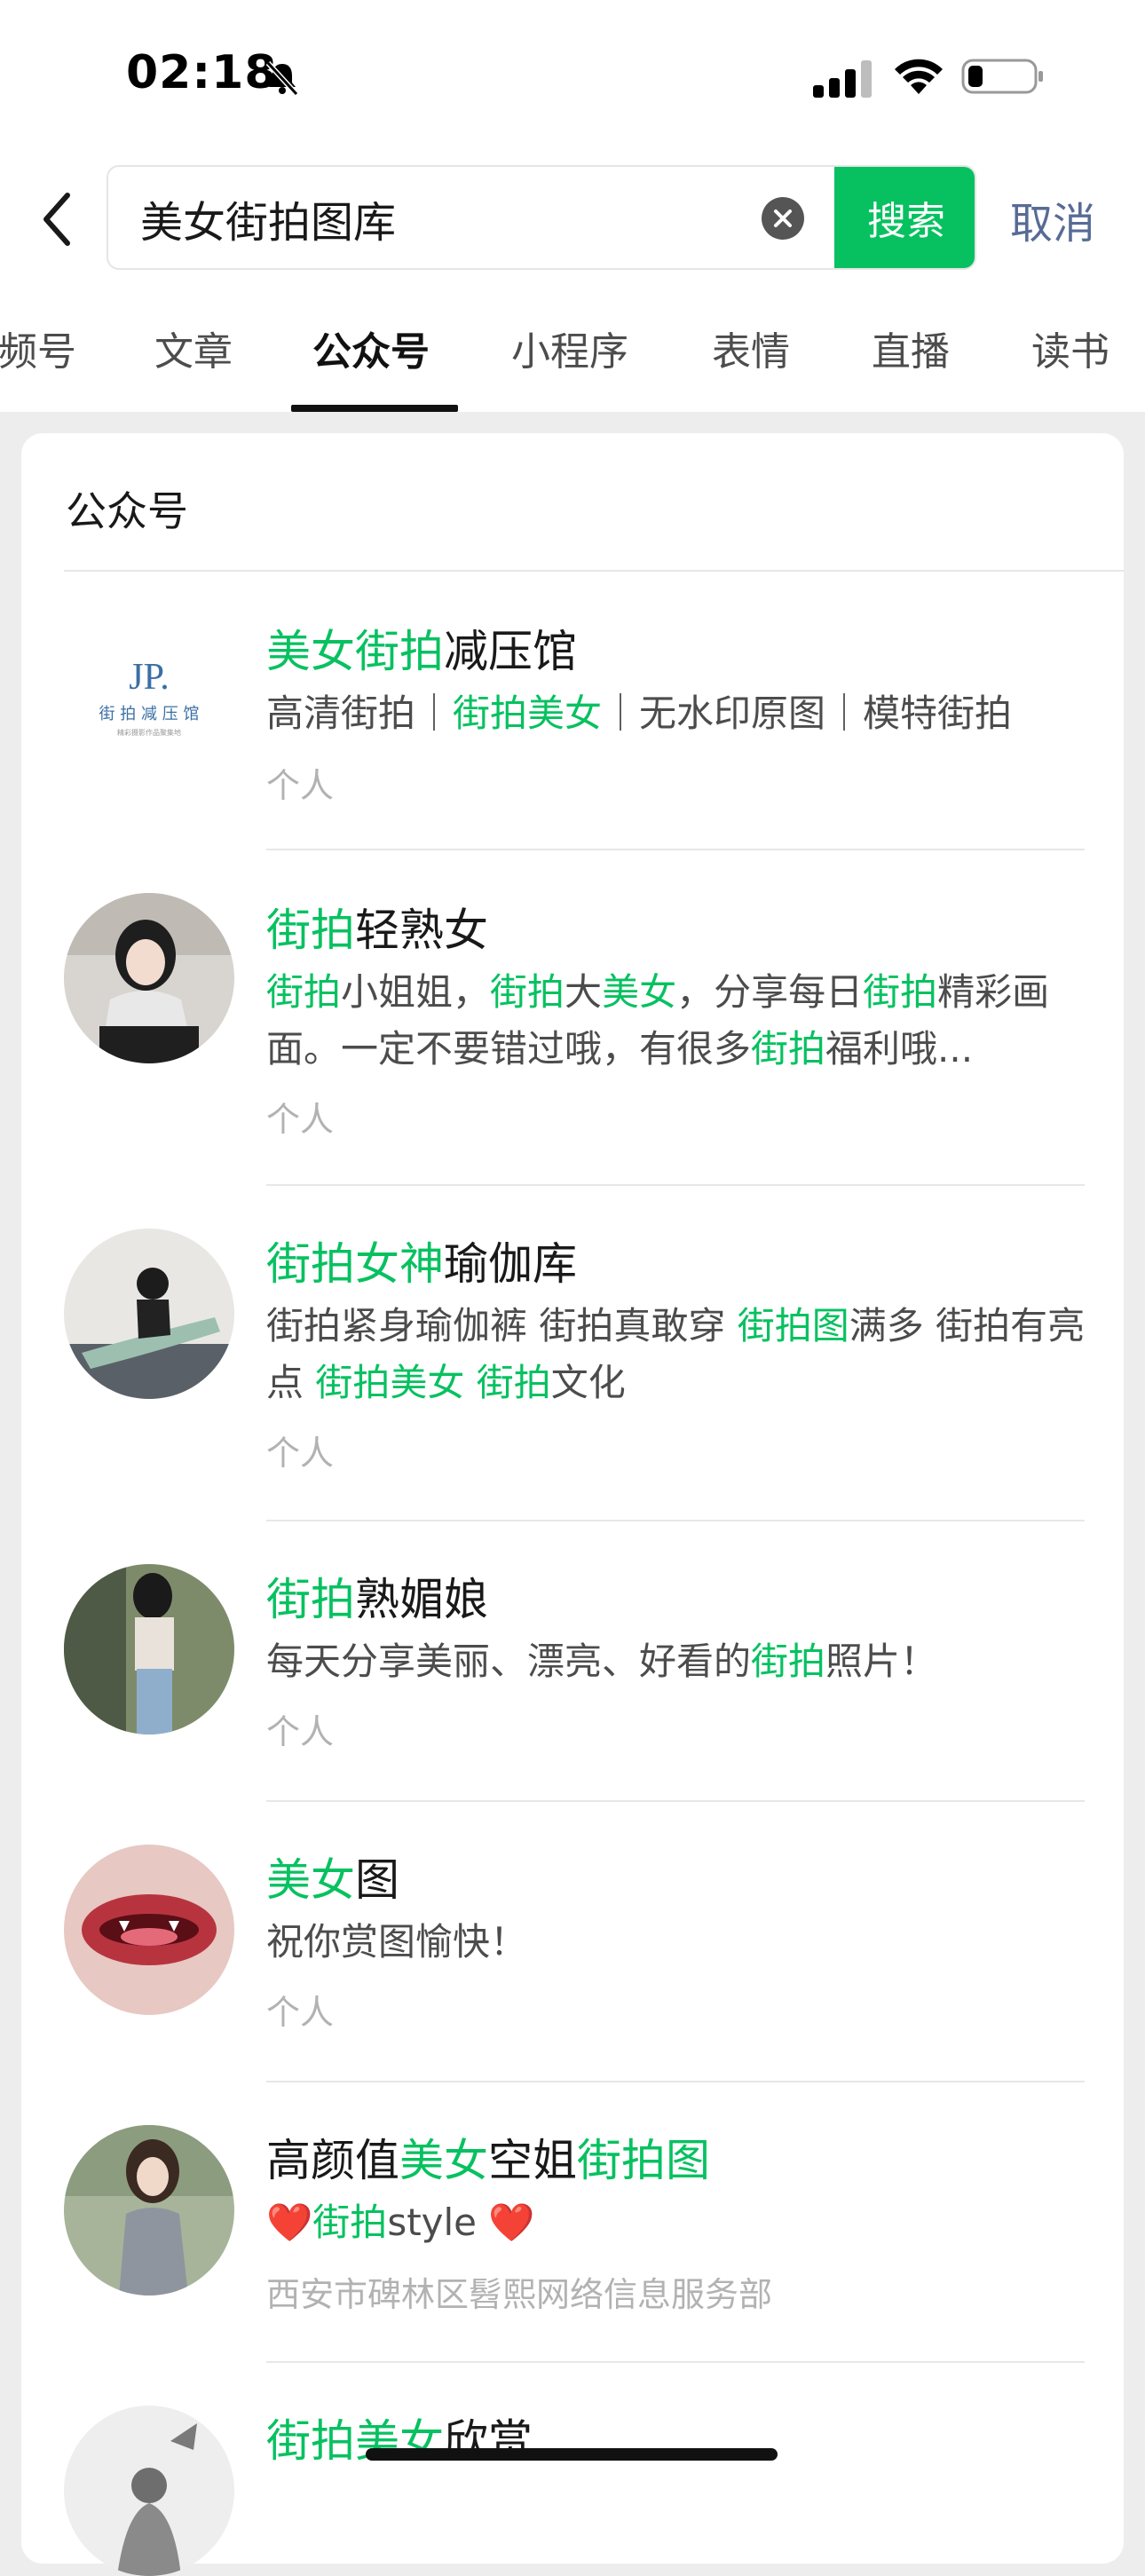 The image size is (1145, 2576). Describe the element at coordinates (461, 2222) in the screenshot. I see `desc-text: style ❤️` at that location.